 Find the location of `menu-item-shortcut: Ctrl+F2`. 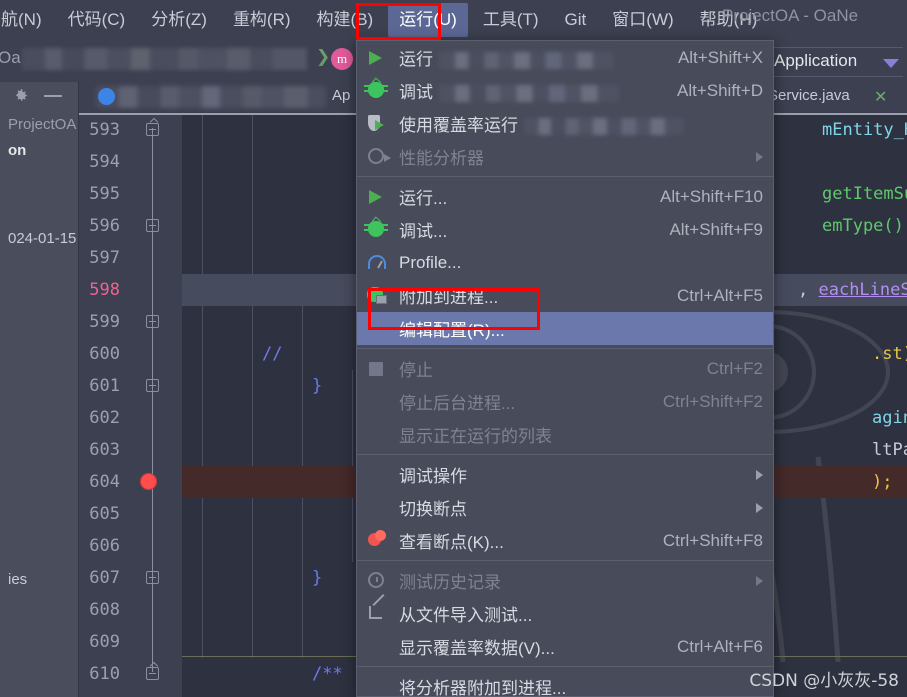

menu-item-shortcut: Ctrl+F2 is located at coordinates (734, 368).